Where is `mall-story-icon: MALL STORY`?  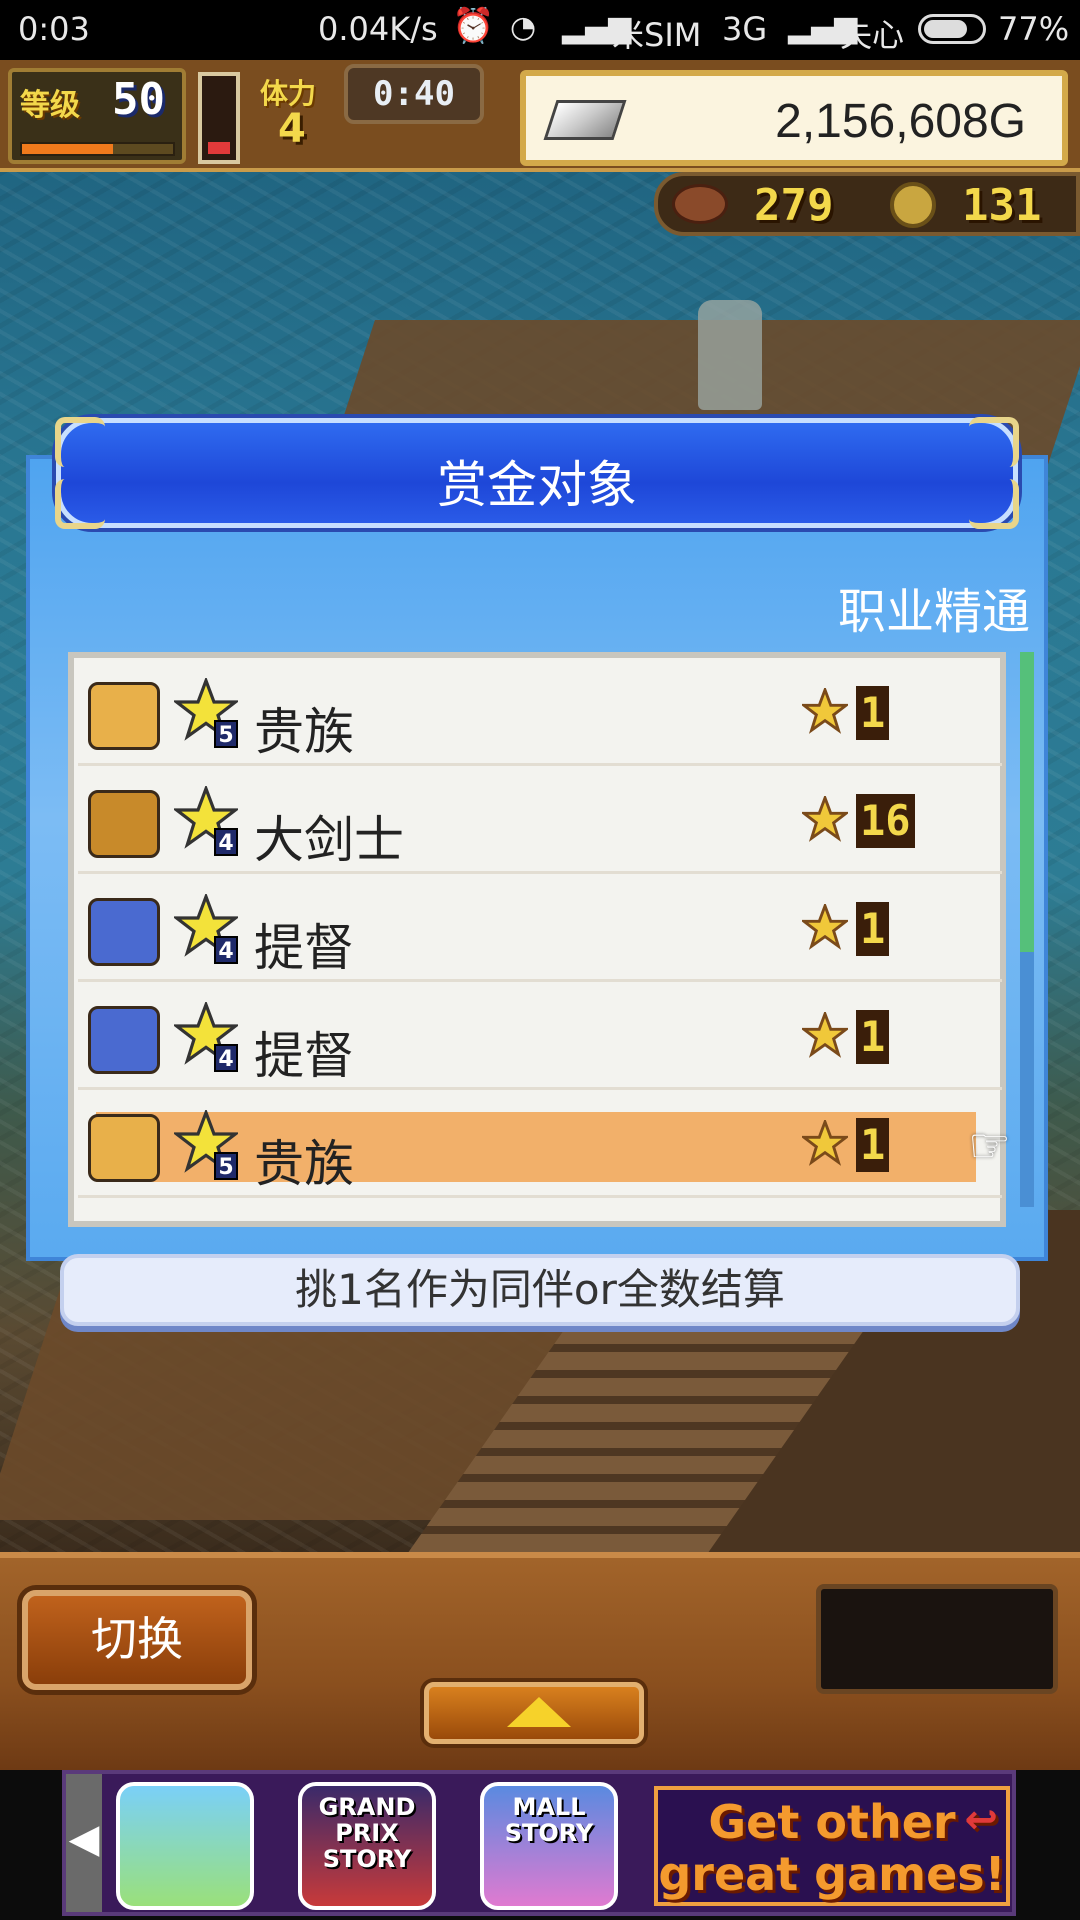 mall-story-icon: MALL STORY is located at coordinates (549, 1846).